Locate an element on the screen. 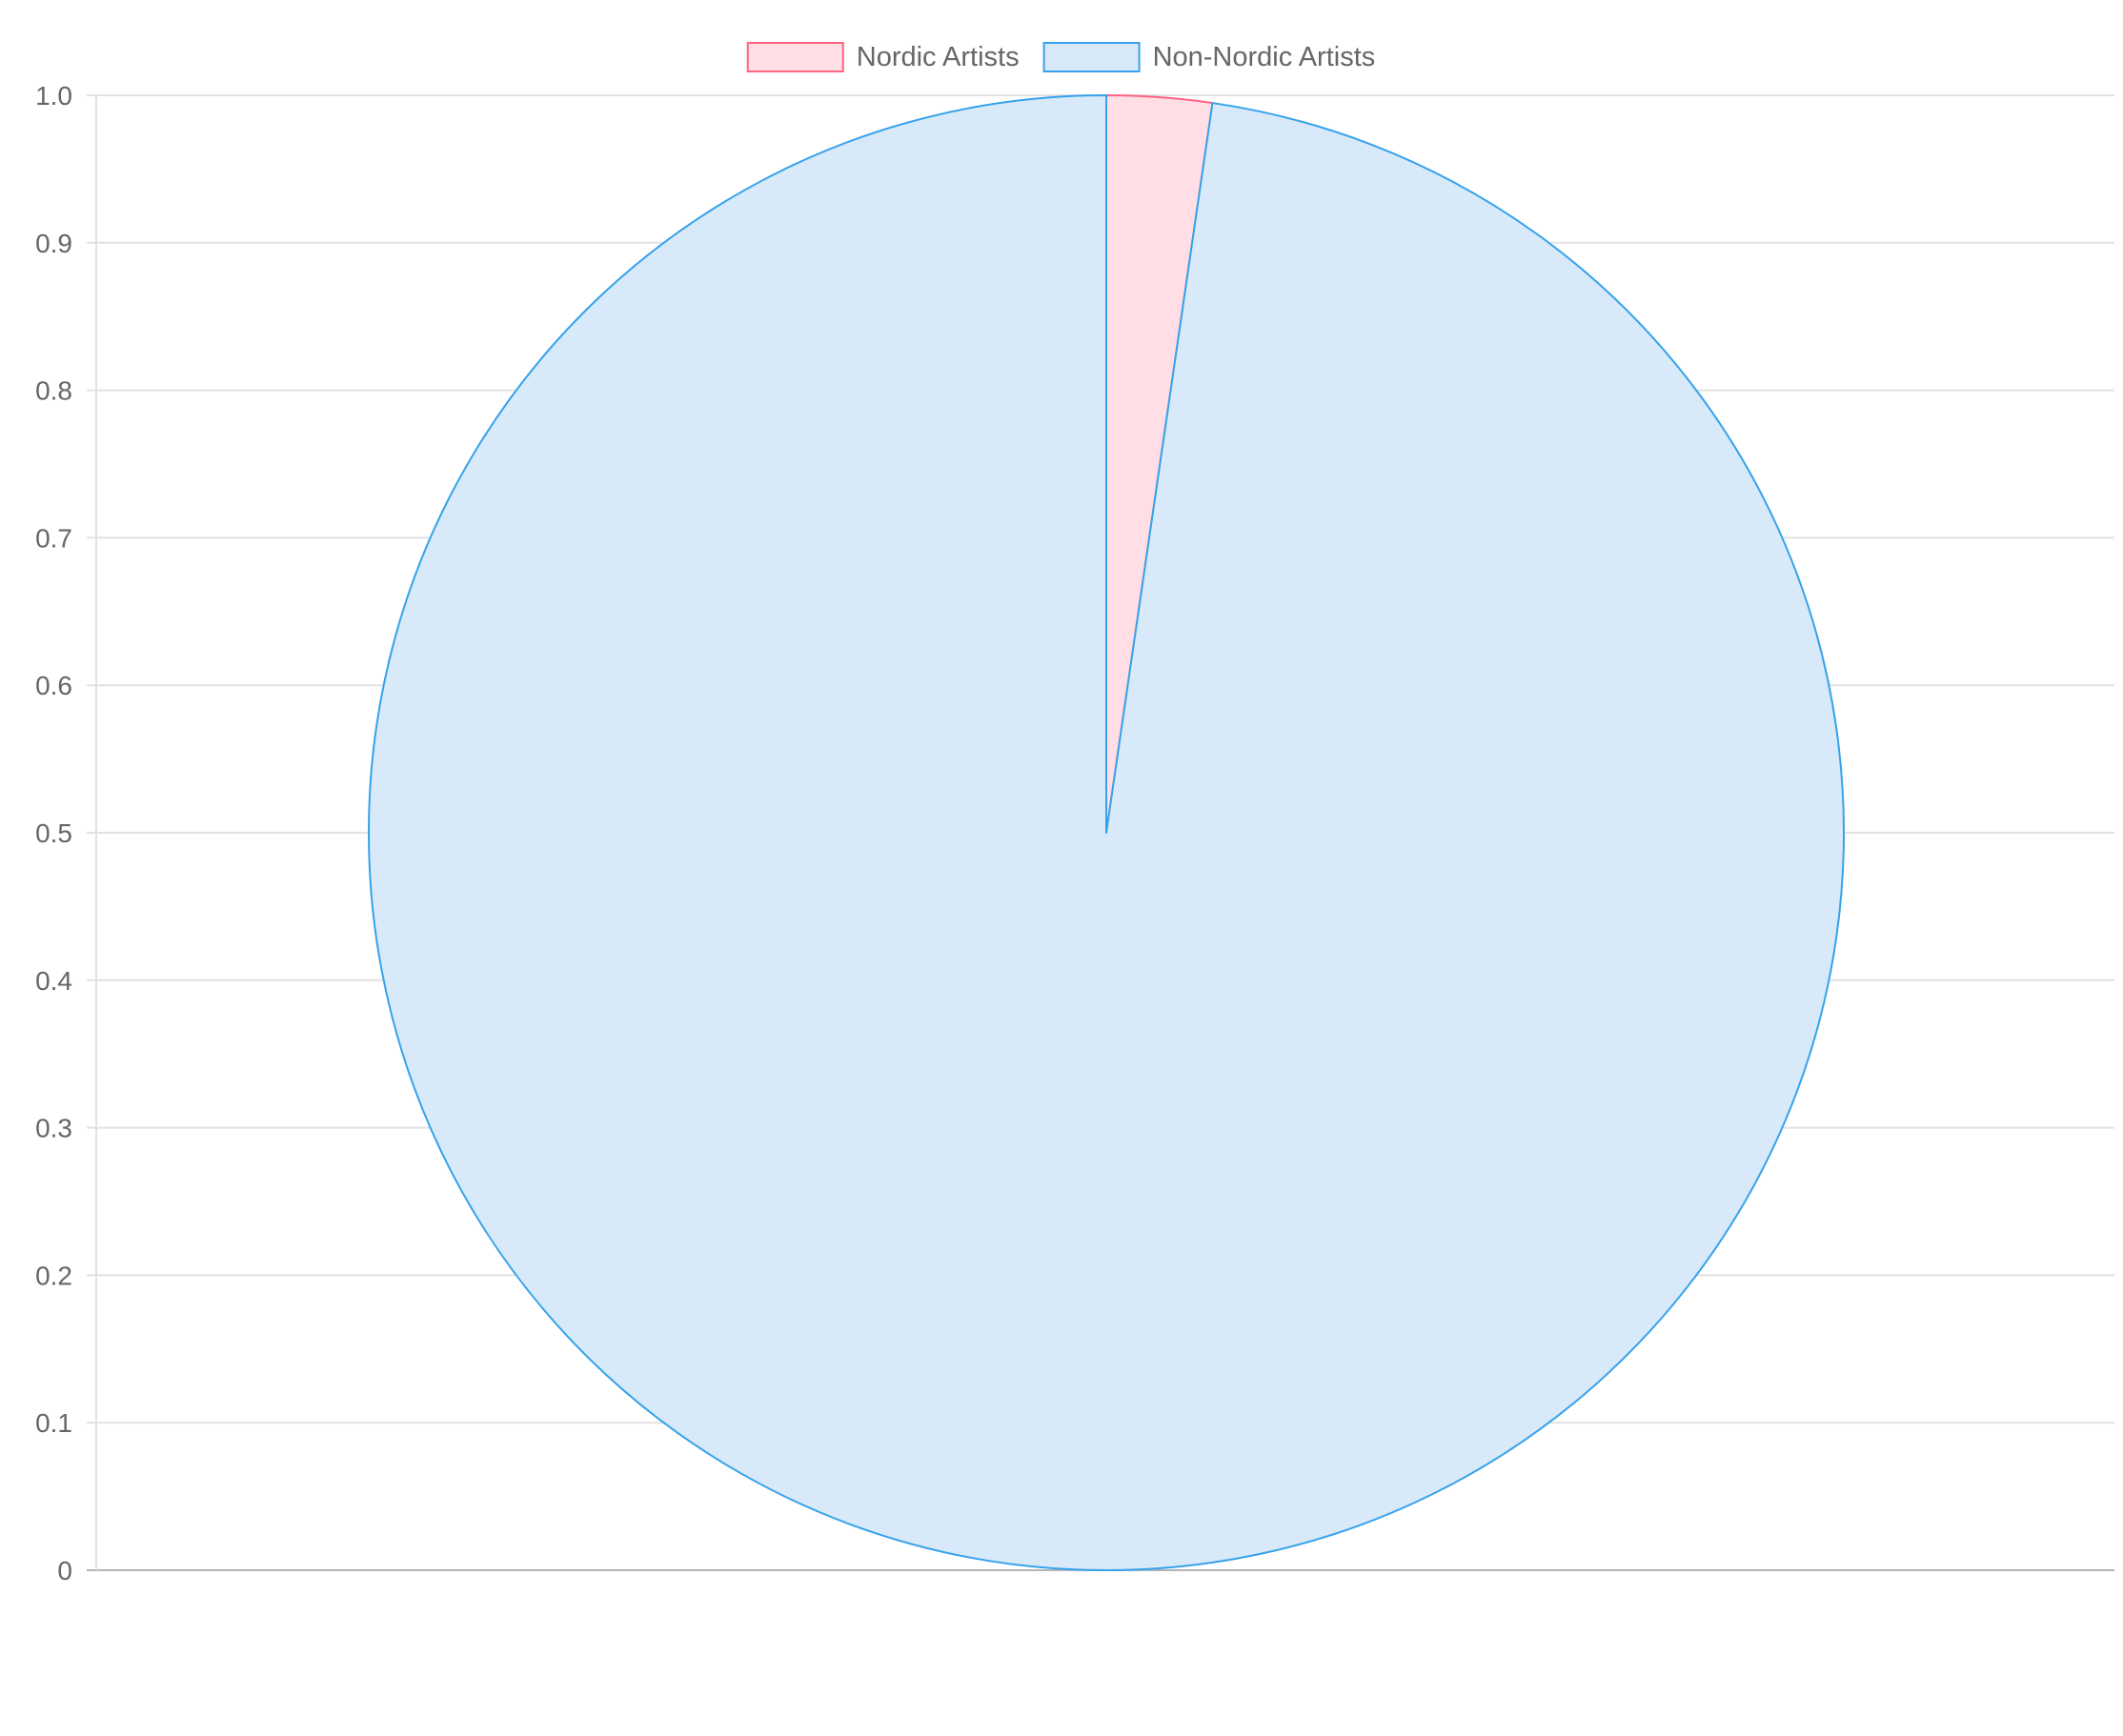  legend: Nordic Artists Non-Nordic Artists is located at coordinates (1061, 57).